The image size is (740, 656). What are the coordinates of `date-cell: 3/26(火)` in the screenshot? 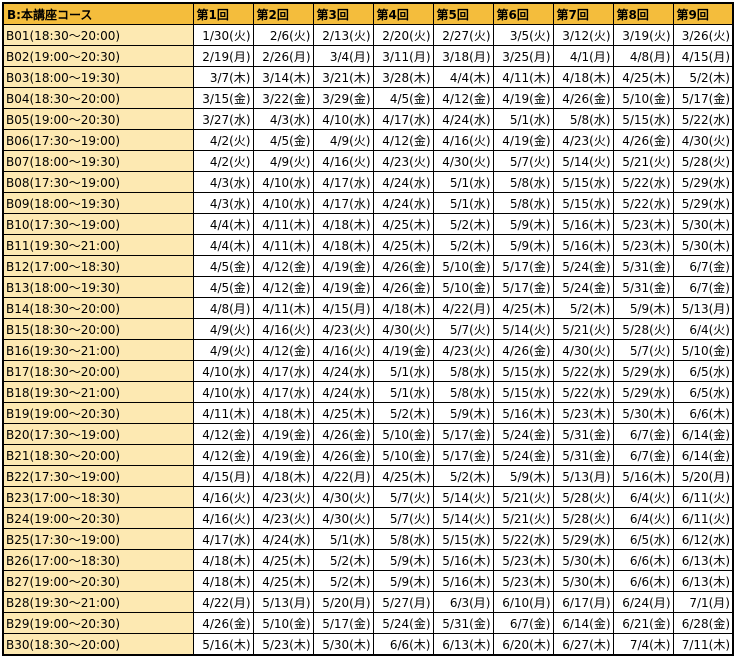 It's located at (703, 35).